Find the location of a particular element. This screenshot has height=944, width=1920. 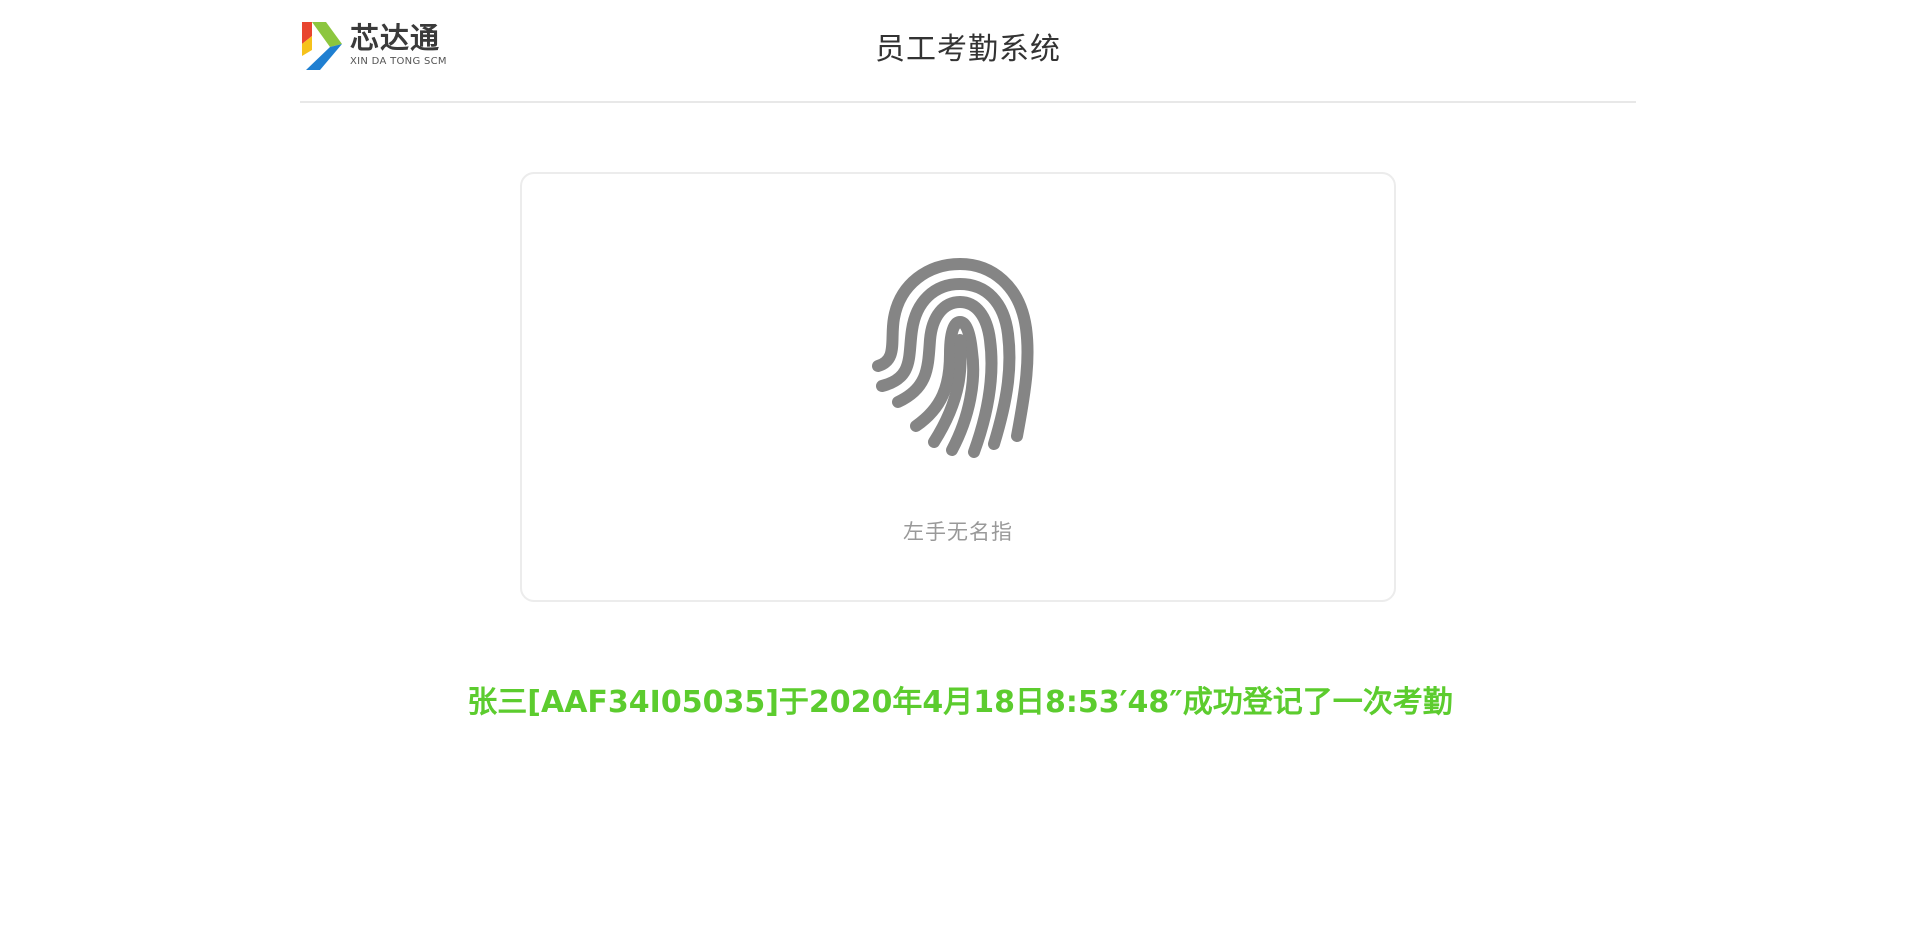

fingerprint-icon is located at coordinates (953, 358).